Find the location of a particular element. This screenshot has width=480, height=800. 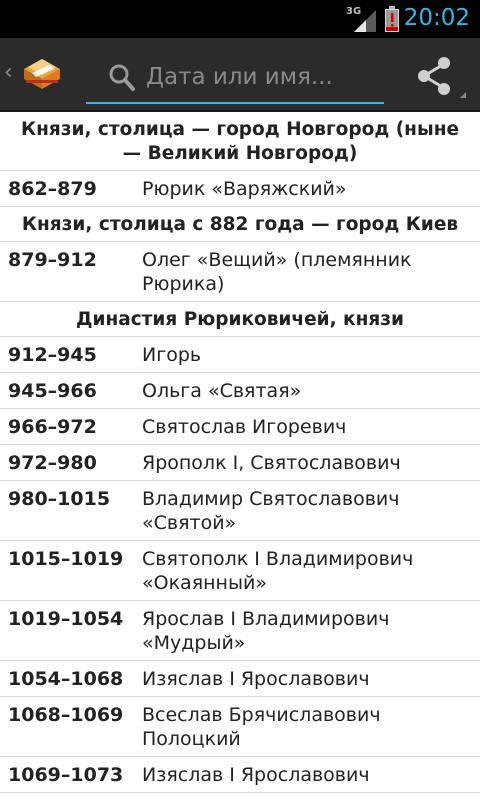

app-logo-icon is located at coordinates (42, 73).